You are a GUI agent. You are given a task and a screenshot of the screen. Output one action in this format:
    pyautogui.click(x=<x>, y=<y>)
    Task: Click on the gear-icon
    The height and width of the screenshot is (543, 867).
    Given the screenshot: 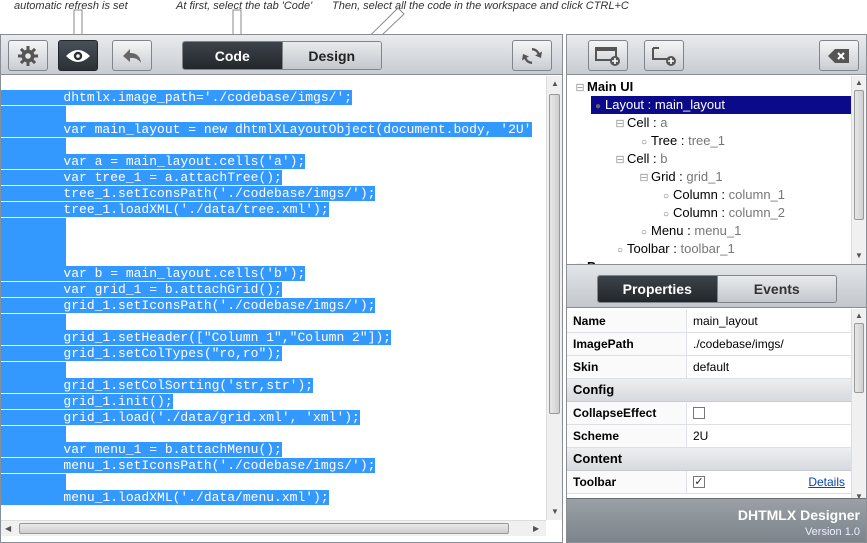 What is the action you would take?
    pyautogui.click(x=28, y=55)
    